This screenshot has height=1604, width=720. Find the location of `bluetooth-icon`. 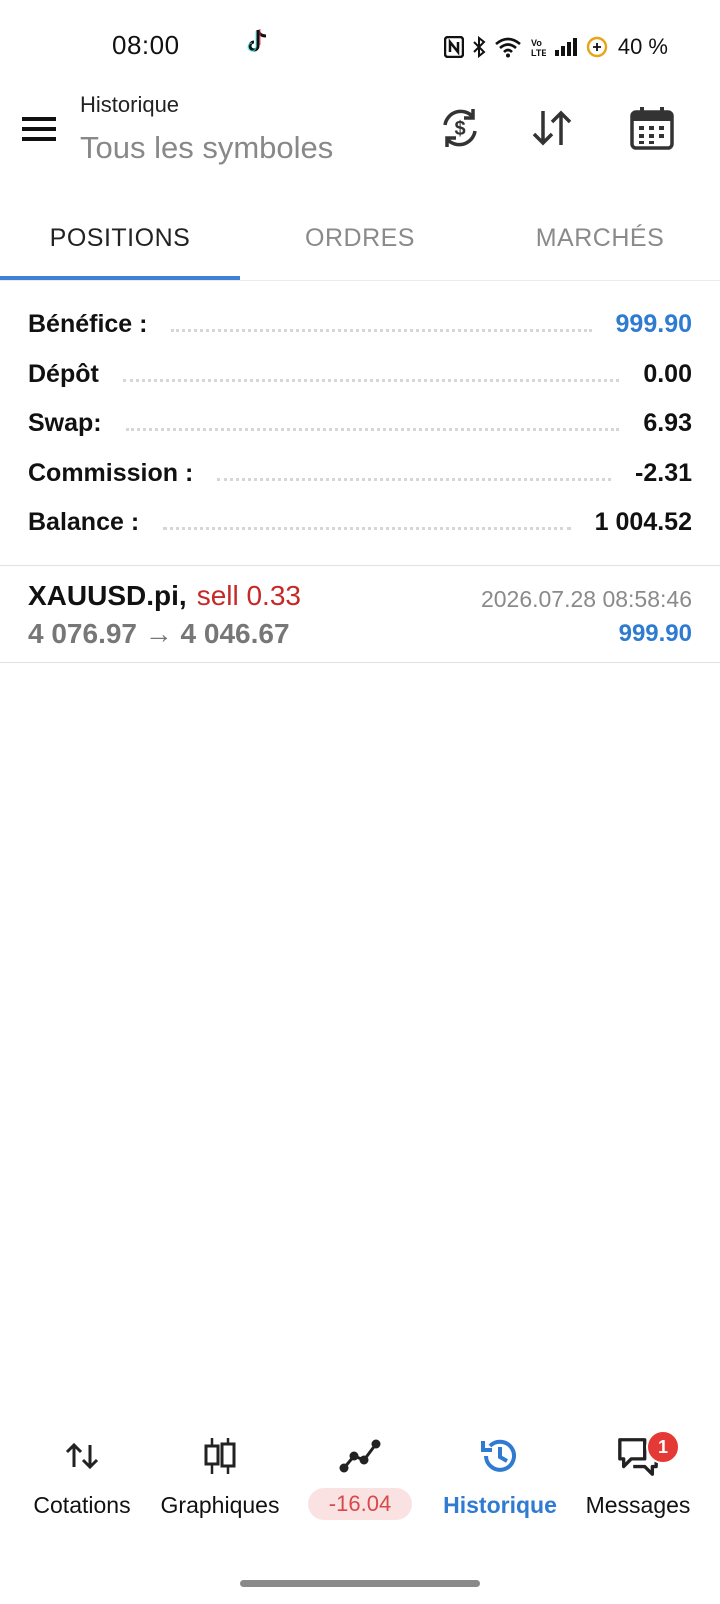

bluetooth-icon is located at coordinates (479, 47).